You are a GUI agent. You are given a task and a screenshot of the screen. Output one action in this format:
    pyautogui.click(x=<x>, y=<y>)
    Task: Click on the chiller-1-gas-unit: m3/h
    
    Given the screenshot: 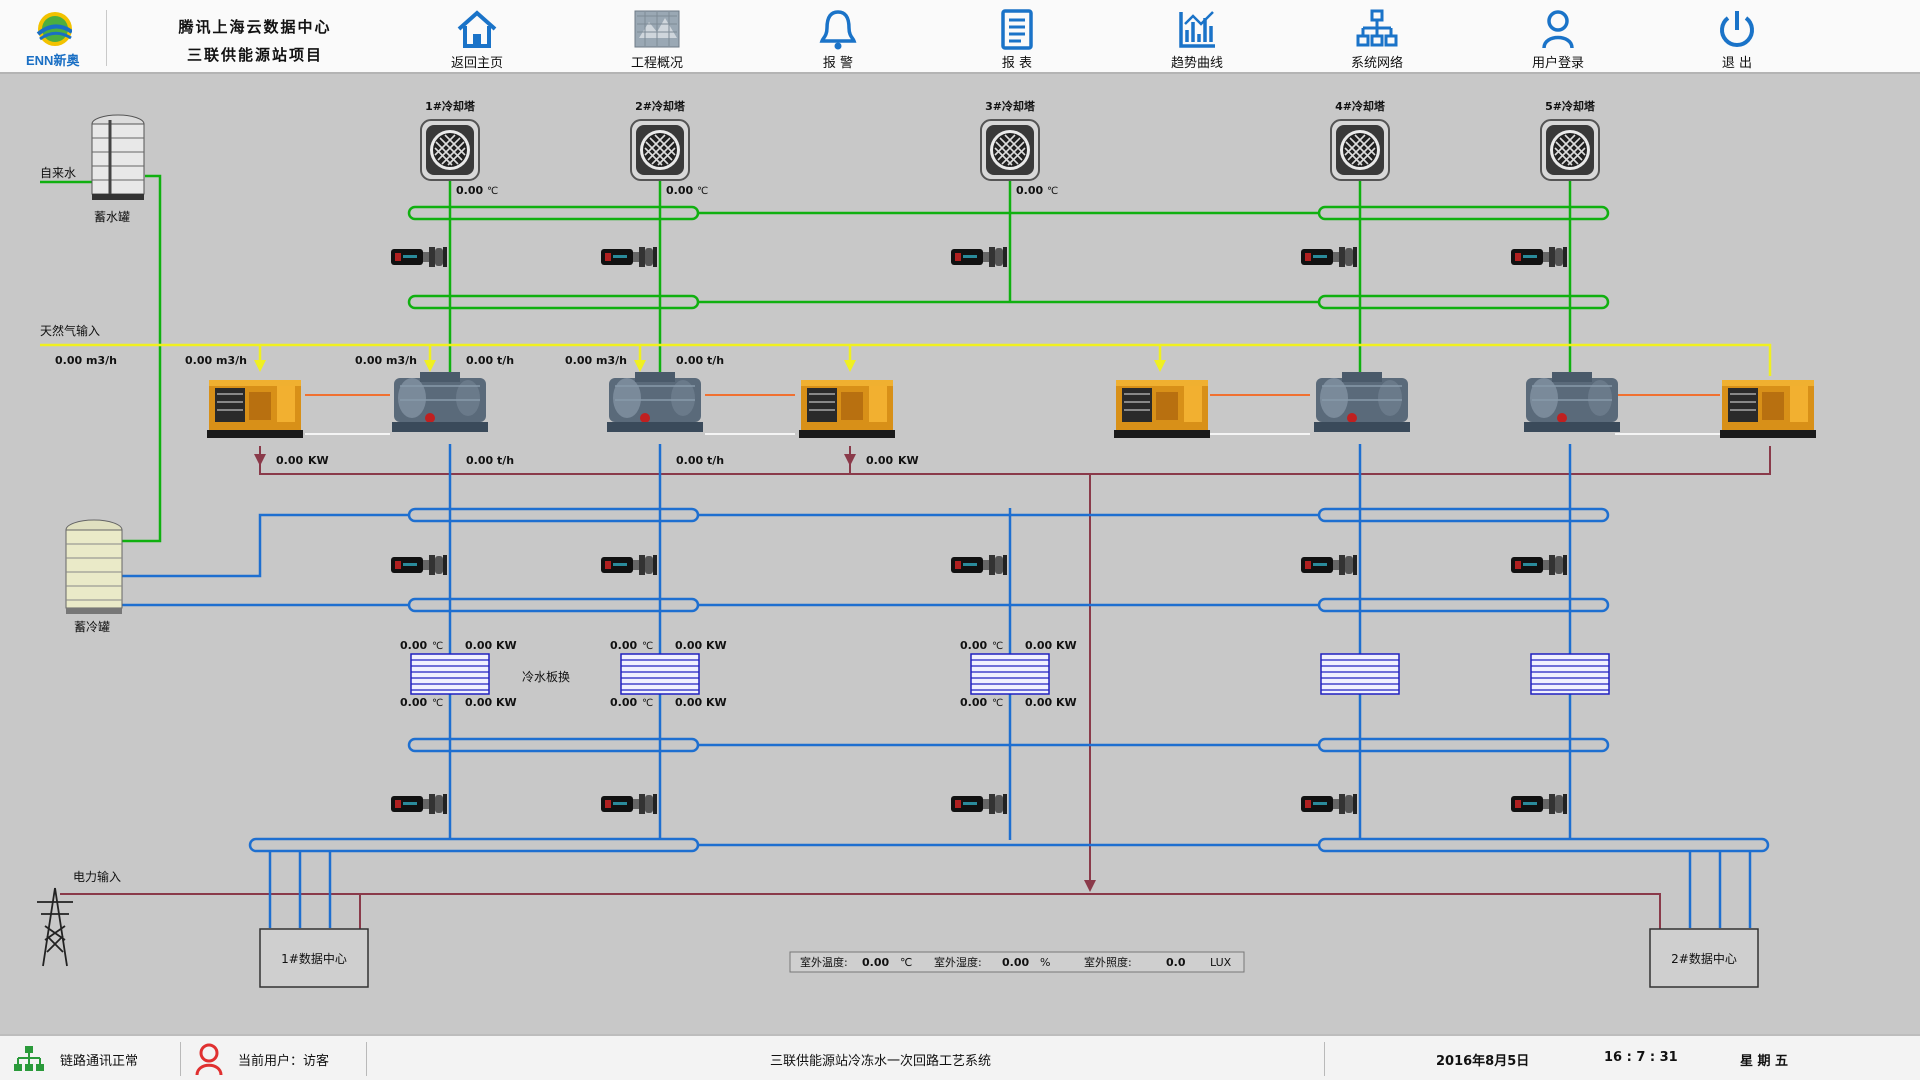 What is the action you would take?
    pyautogui.click(x=401, y=360)
    